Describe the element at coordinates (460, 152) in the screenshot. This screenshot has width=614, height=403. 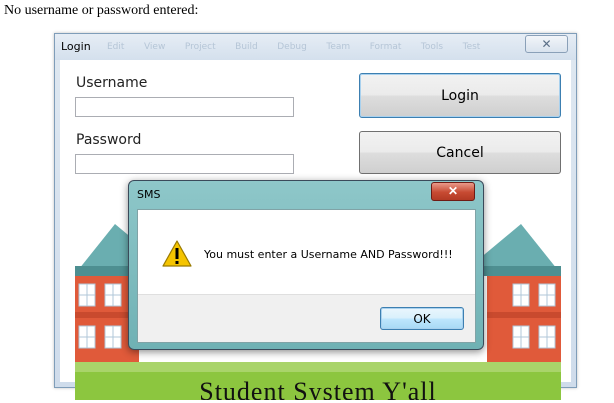
I see `cancel-button: Cancel` at that location.